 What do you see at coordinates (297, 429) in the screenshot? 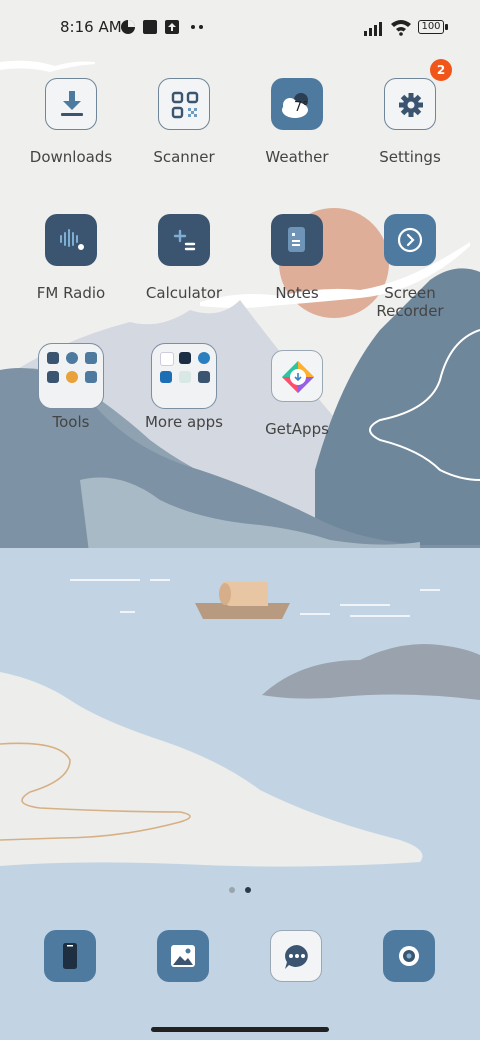
I see `app-label: GetApps` at bounding box center [297, 429].